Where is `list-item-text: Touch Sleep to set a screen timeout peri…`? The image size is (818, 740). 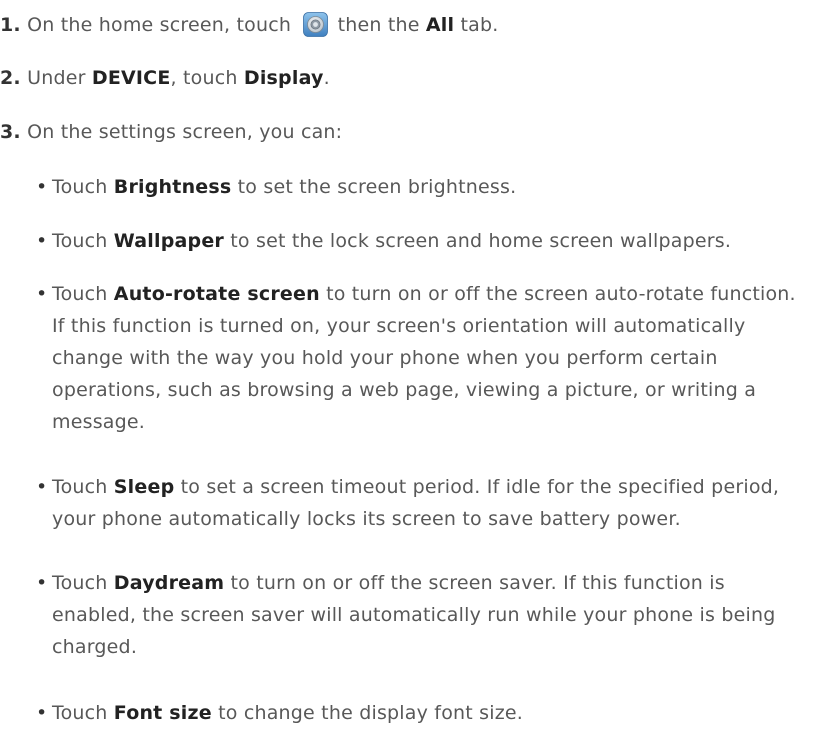
list-item-text: Touch Sleep to set a screen timeout peri… is located at coordinates (421, 503).